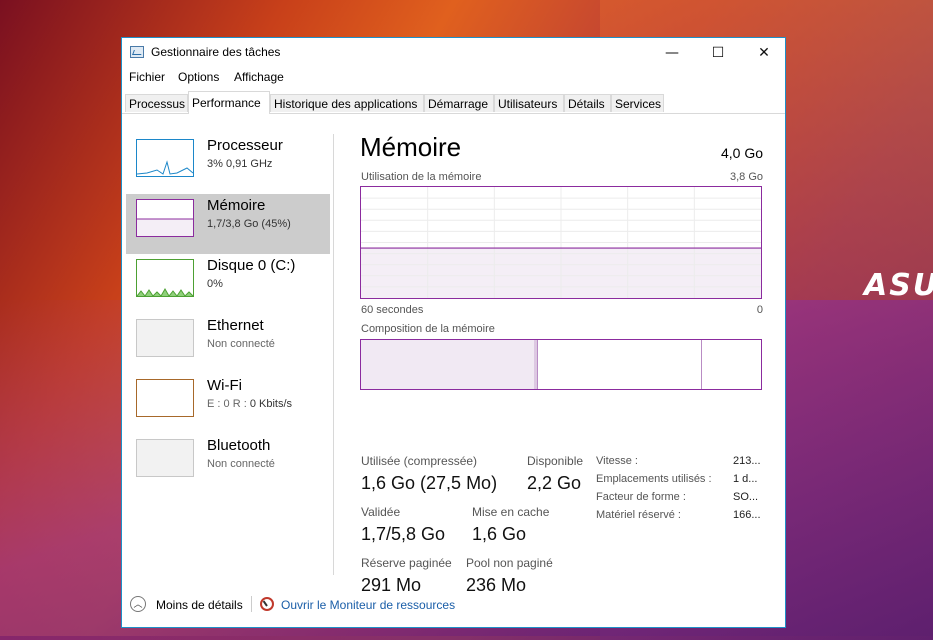 This screenshot has width=933, height=640. I want to click on tab-services: Services, so click(637, 103).